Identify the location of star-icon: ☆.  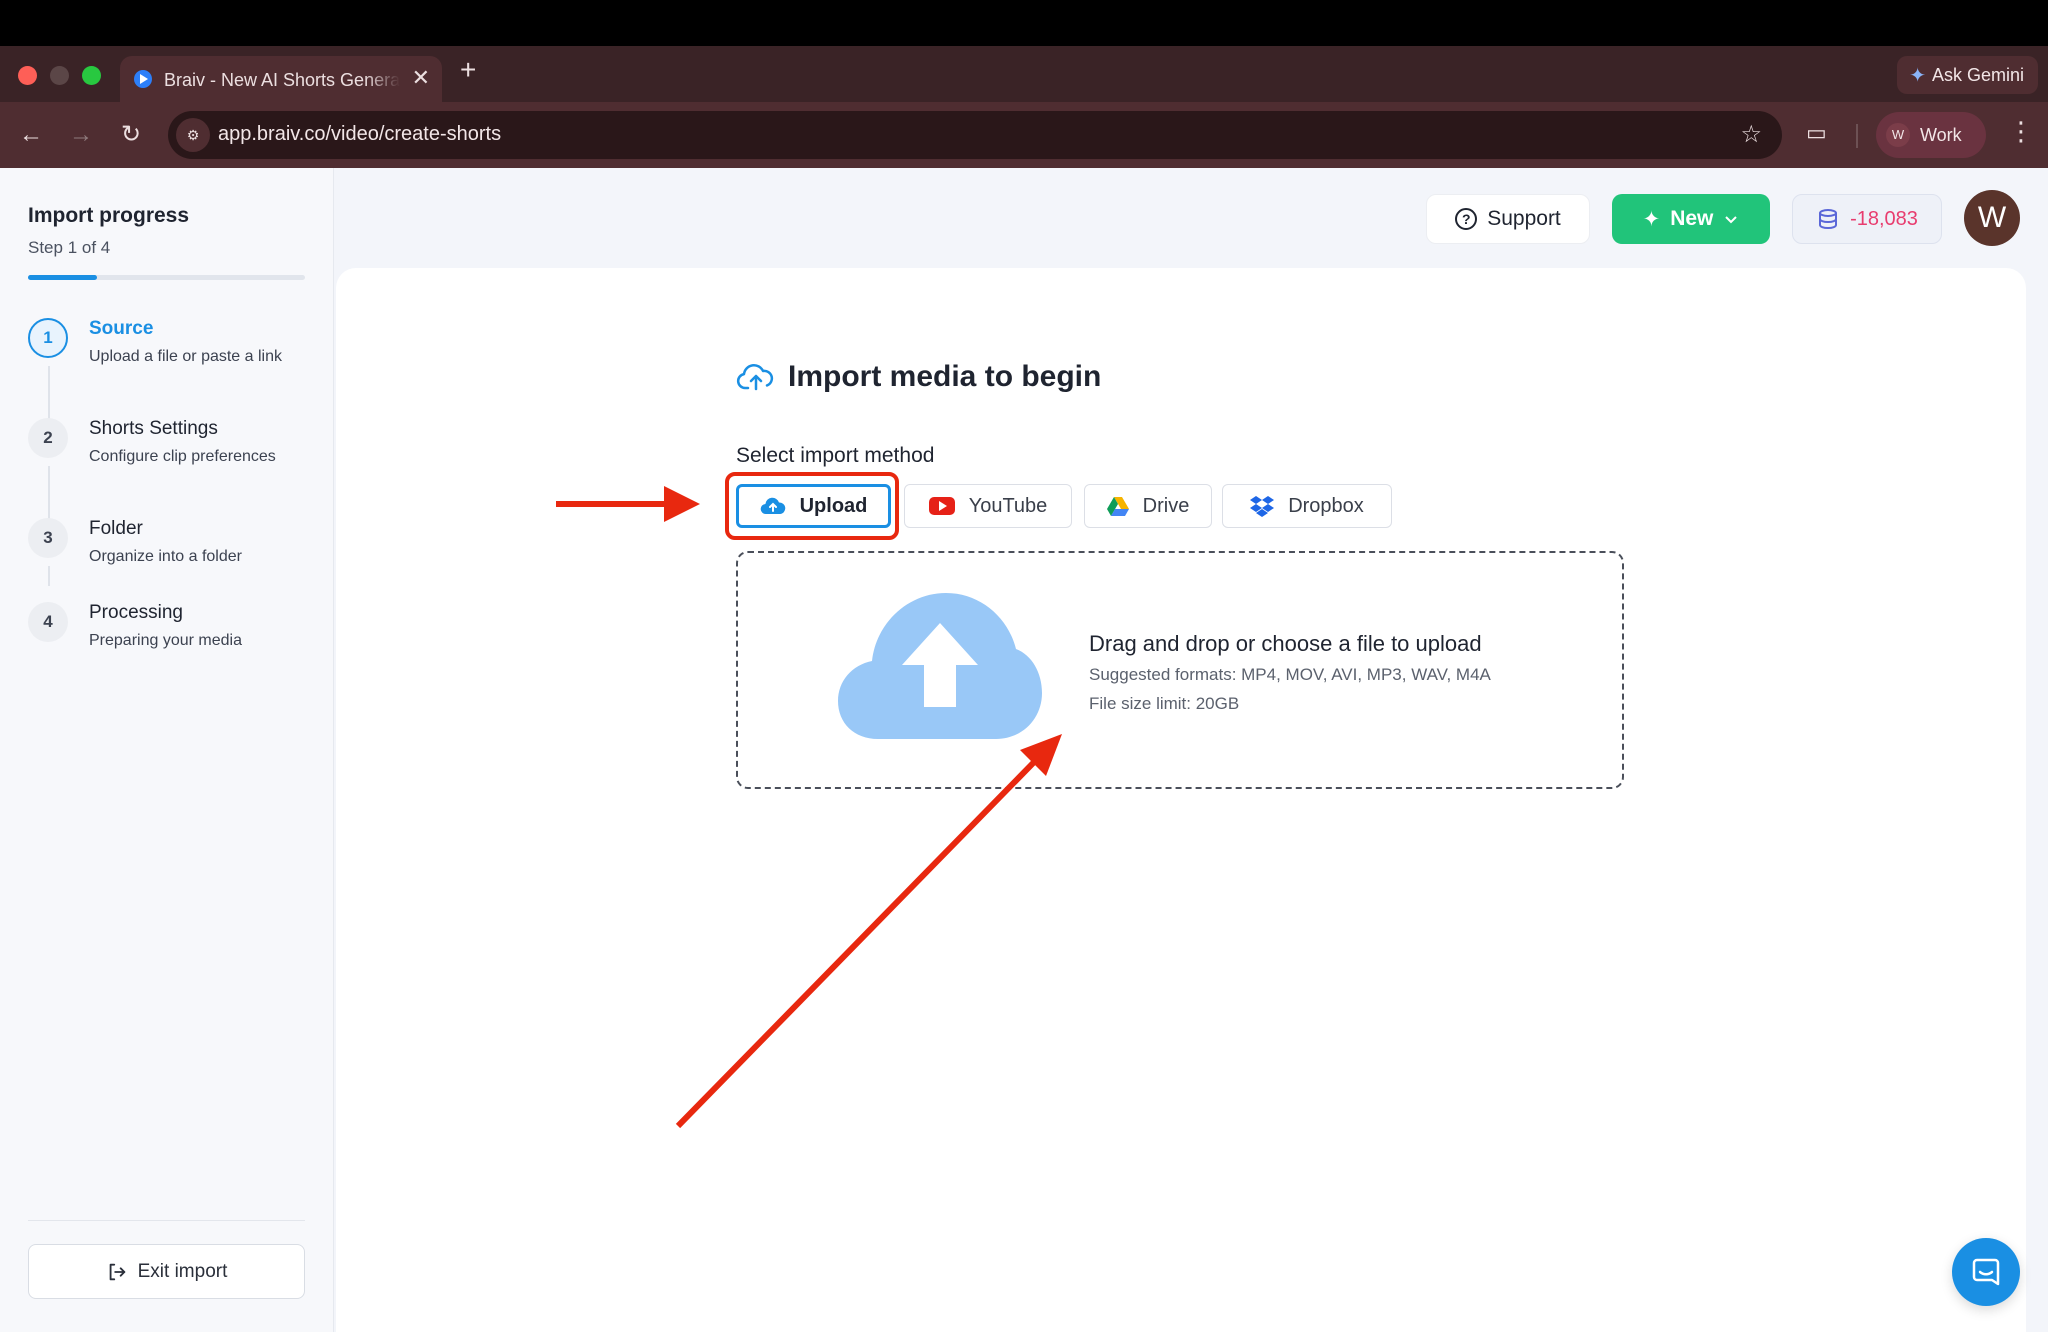
(1751, 134).